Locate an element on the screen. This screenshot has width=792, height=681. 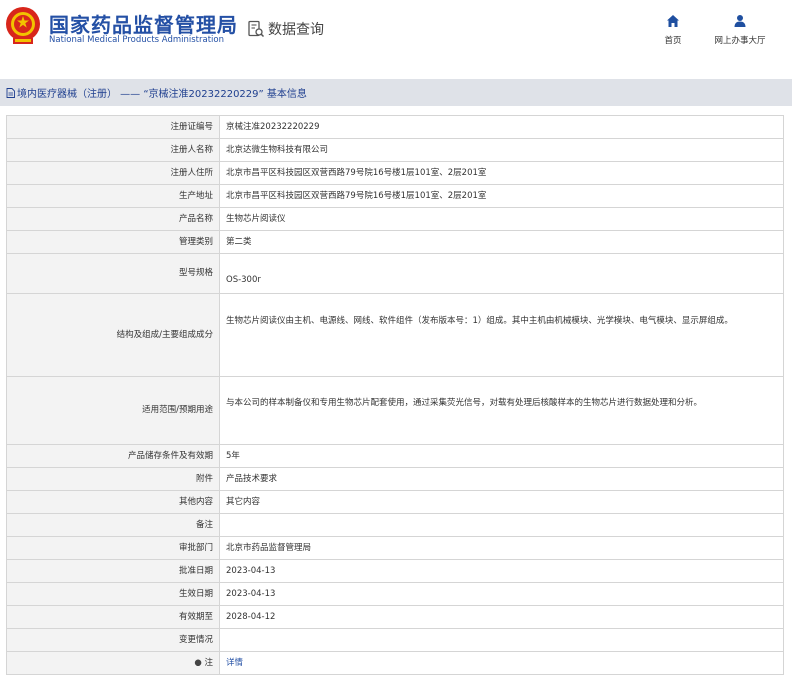
table-row: 管理类别 第二类 is located at coordinates (395, 242).